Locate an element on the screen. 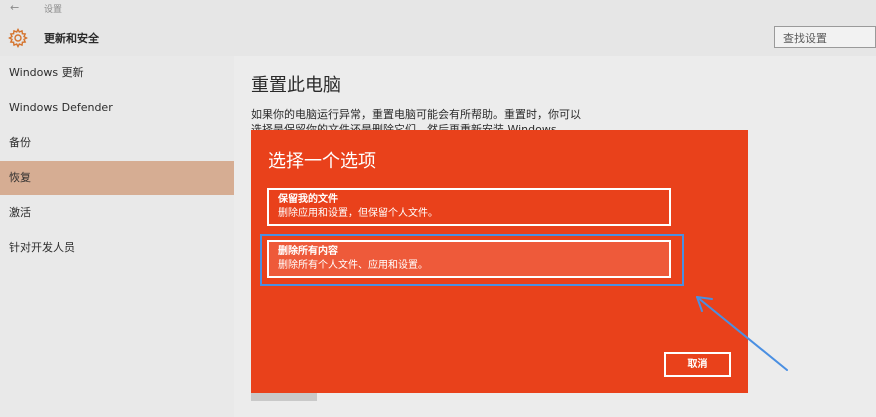  cancel-button: 取消 is located at coordinates (697, 364).